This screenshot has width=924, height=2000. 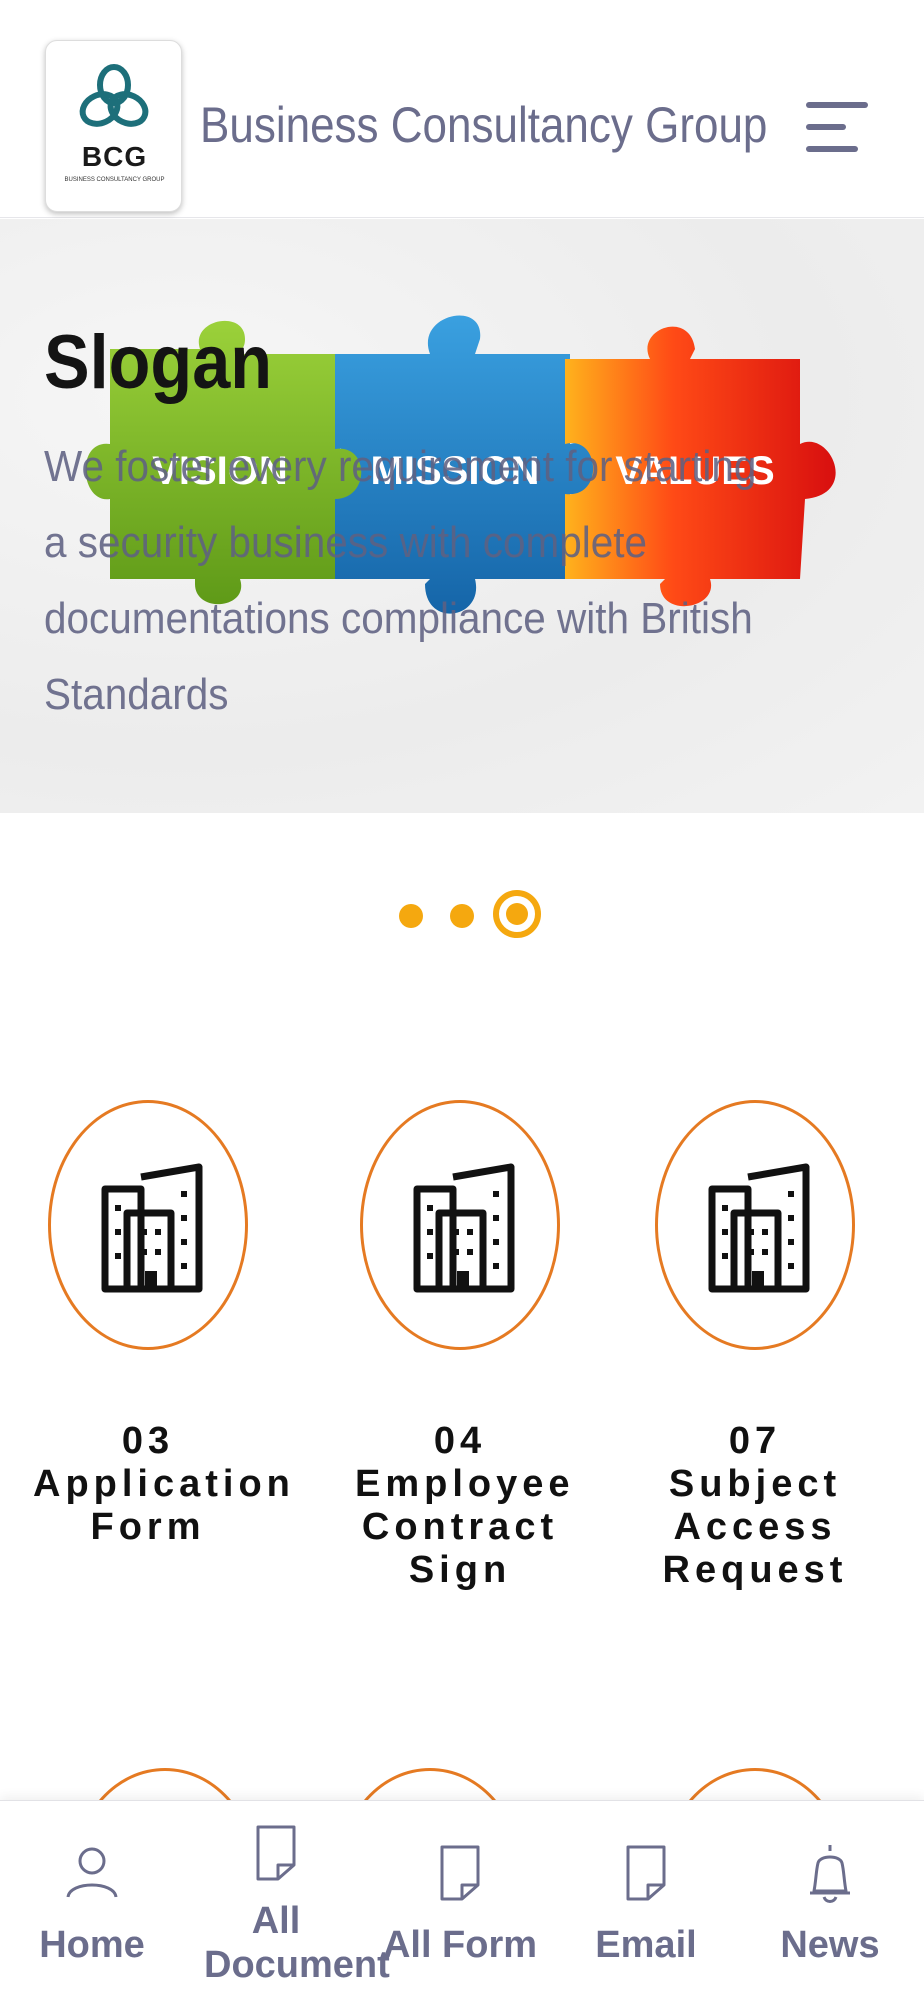 I want to click on user-icon, so click(x=92, y=1872).